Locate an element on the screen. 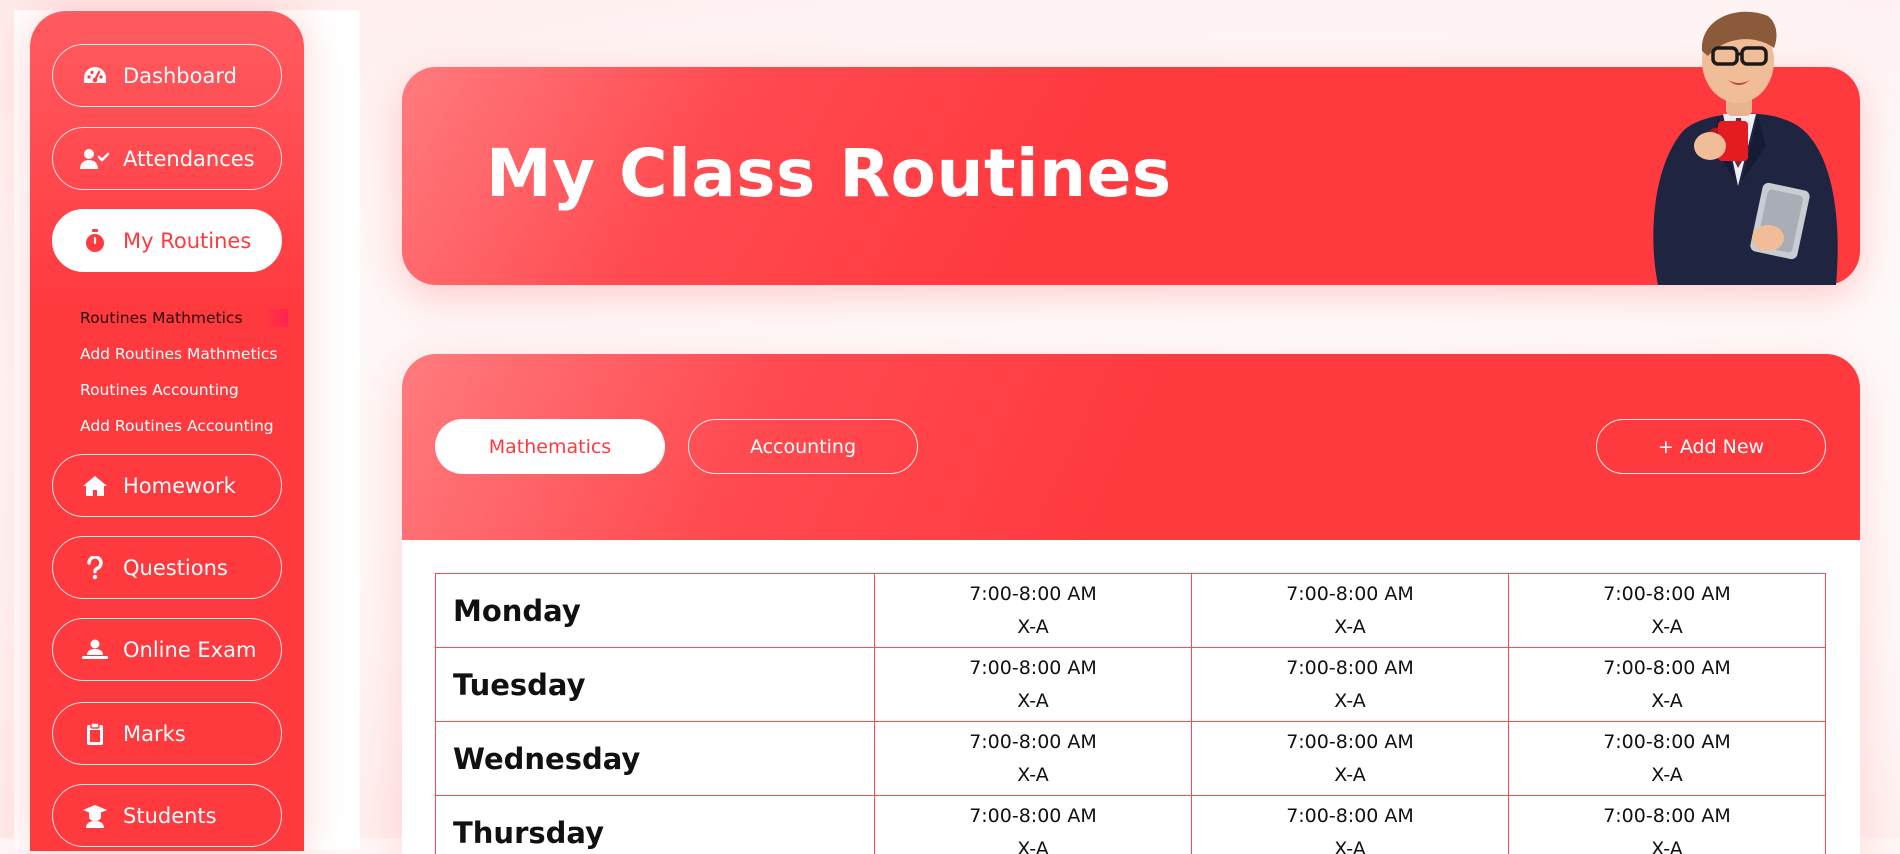 The width and height of the screenshot is (1900, 854). sidebar-item-label: Dashboard is located at coordinates (180, 76).